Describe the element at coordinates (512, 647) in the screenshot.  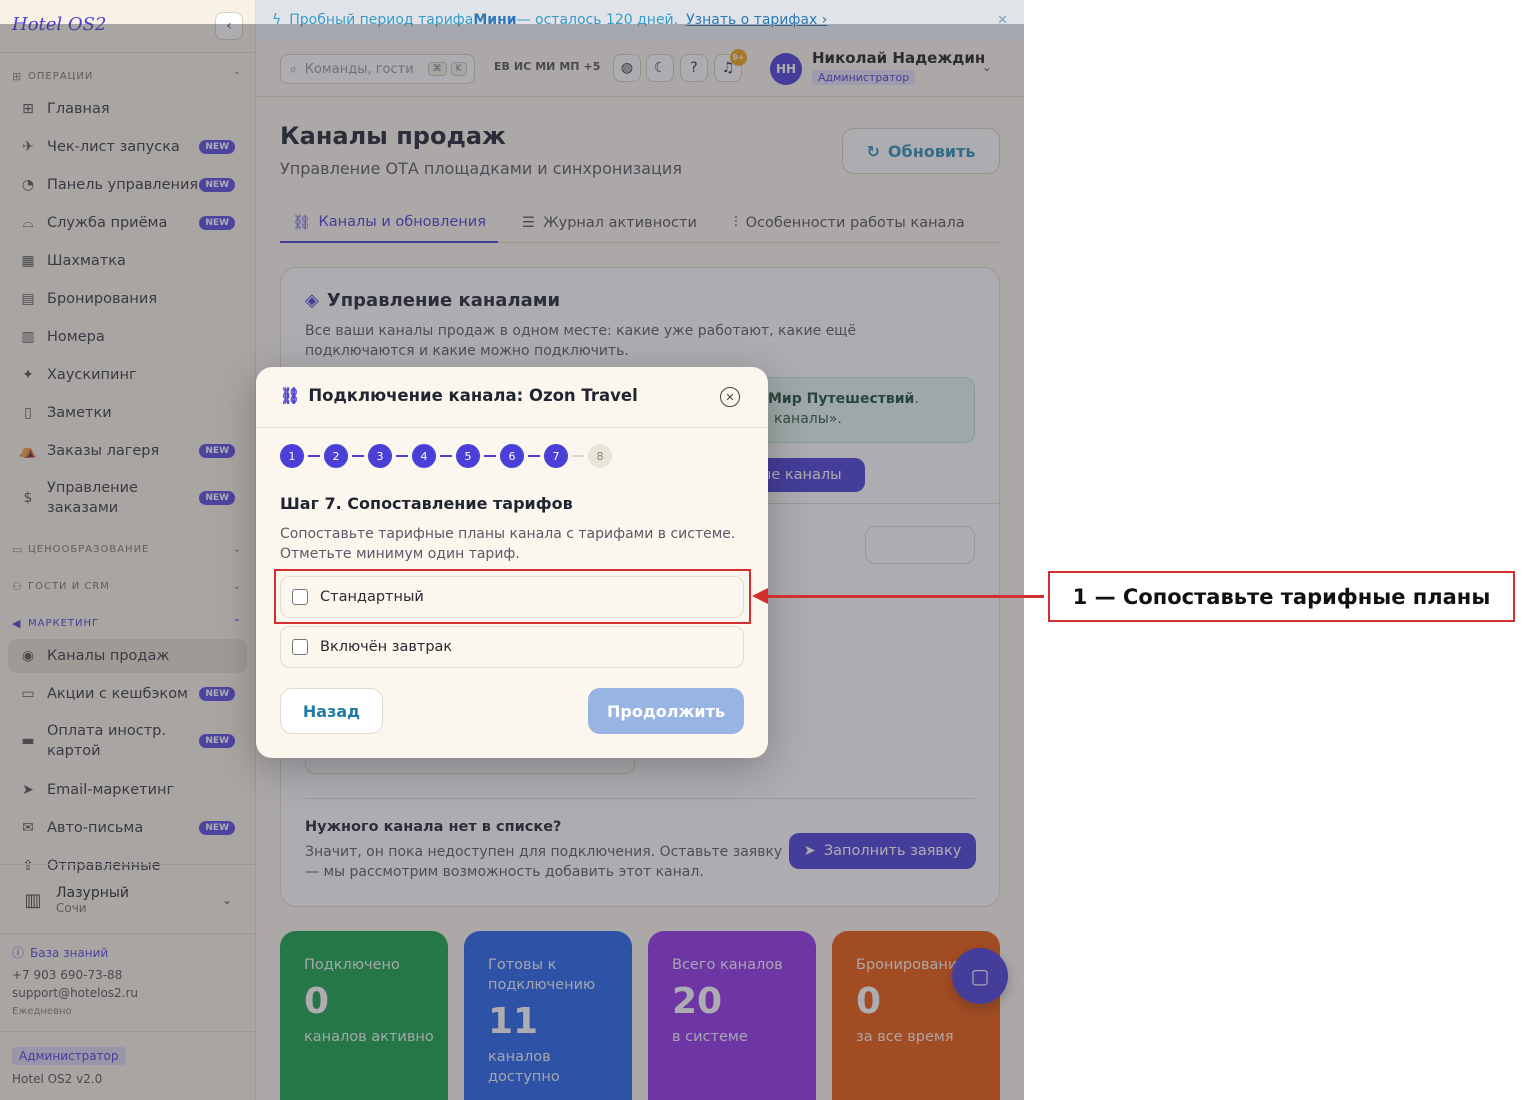
I see `tariff-option-breakfast: Включён завтрак` at that location.